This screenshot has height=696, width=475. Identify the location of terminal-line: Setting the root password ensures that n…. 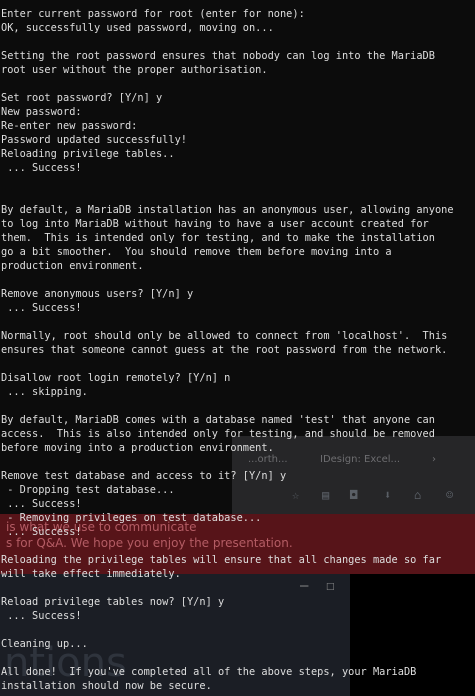
(218, 56).